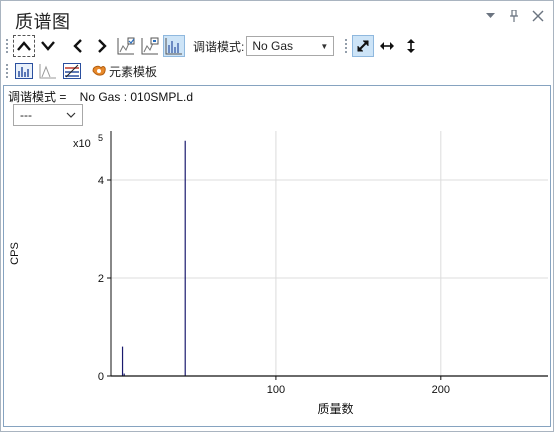  I want to click on main-toolbar: 调谐模式: No Gas ▼, so click(277, 46).